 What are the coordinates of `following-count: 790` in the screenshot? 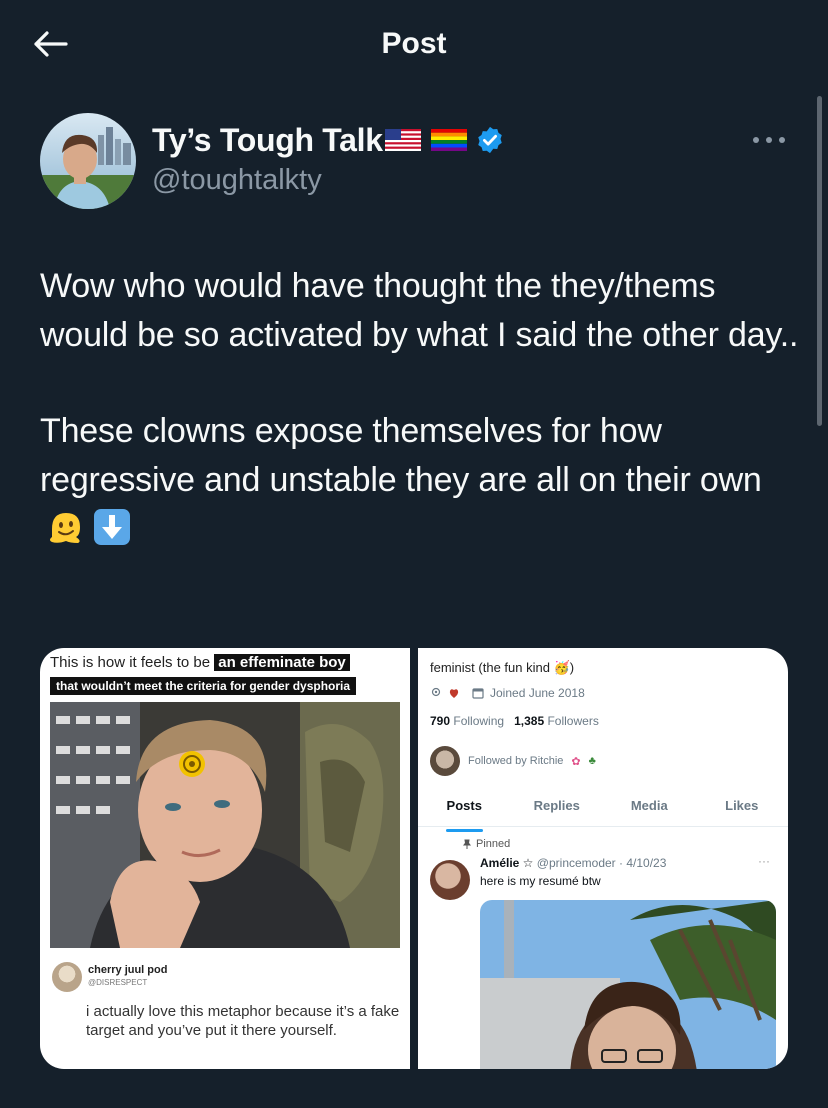 It's located at (440, 721).